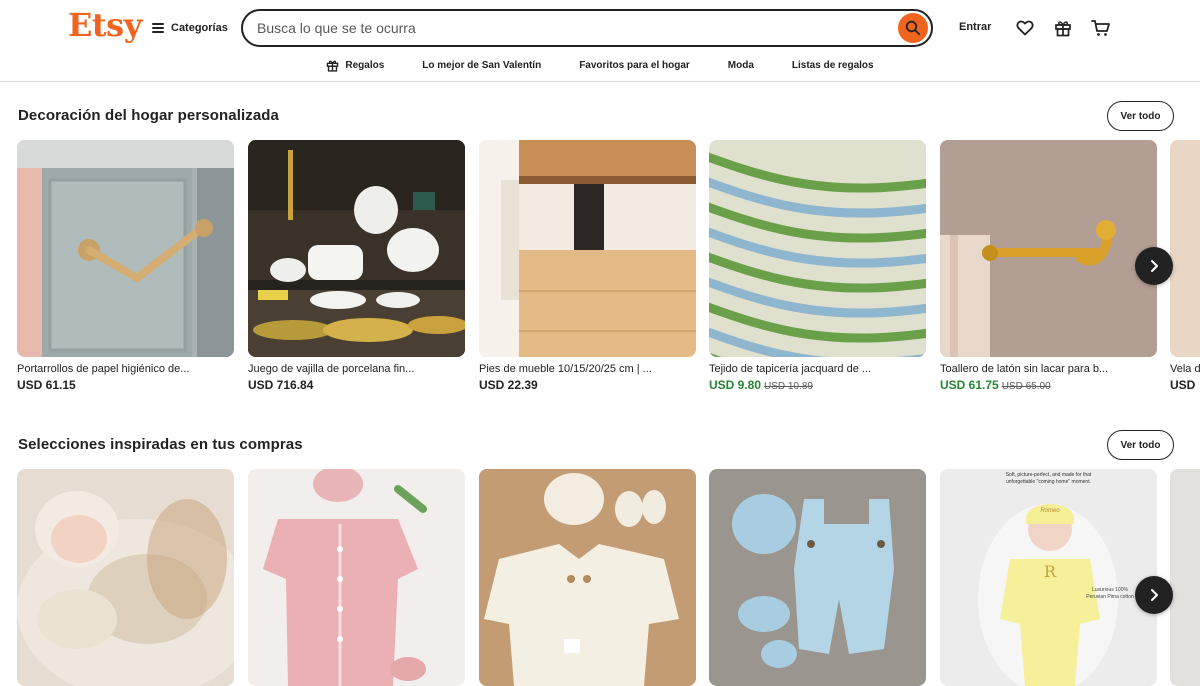 The image size is (1200, 686). I want to click on product-price: USD, so click(1183, 385).